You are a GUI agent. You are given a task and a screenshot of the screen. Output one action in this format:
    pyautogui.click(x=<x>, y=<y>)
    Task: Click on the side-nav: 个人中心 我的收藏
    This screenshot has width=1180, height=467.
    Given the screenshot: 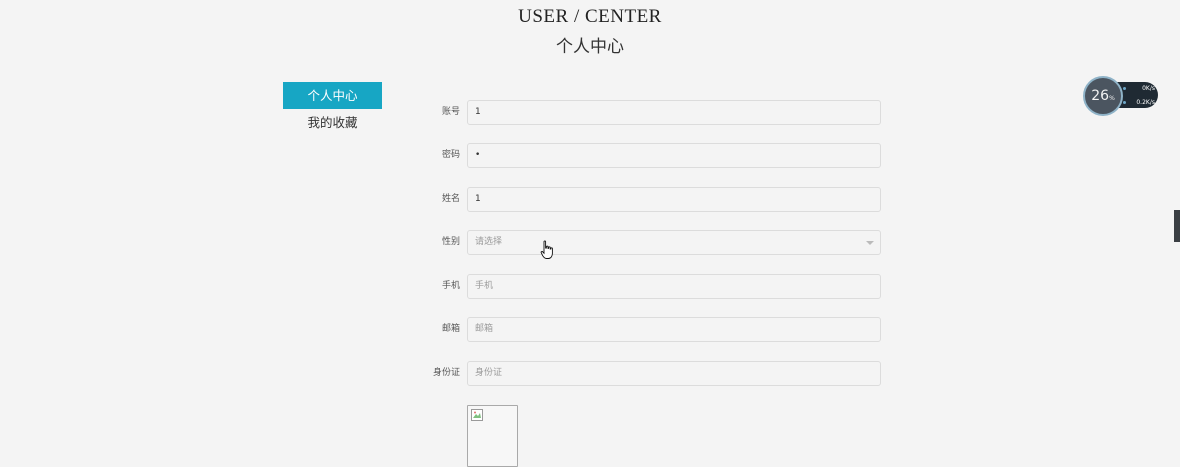 What is the action you would take?
    pyautogui.click(x=332, y=109)
    